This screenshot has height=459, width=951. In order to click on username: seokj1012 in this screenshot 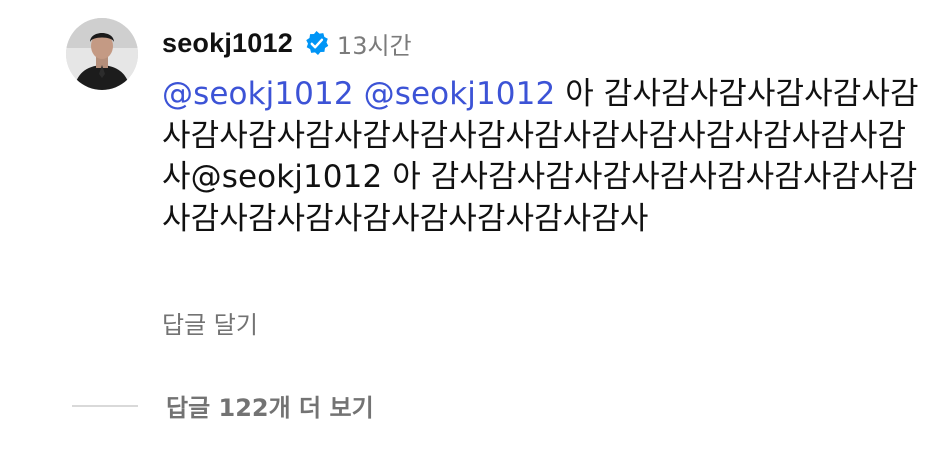, I will do `click(227, 43)`.